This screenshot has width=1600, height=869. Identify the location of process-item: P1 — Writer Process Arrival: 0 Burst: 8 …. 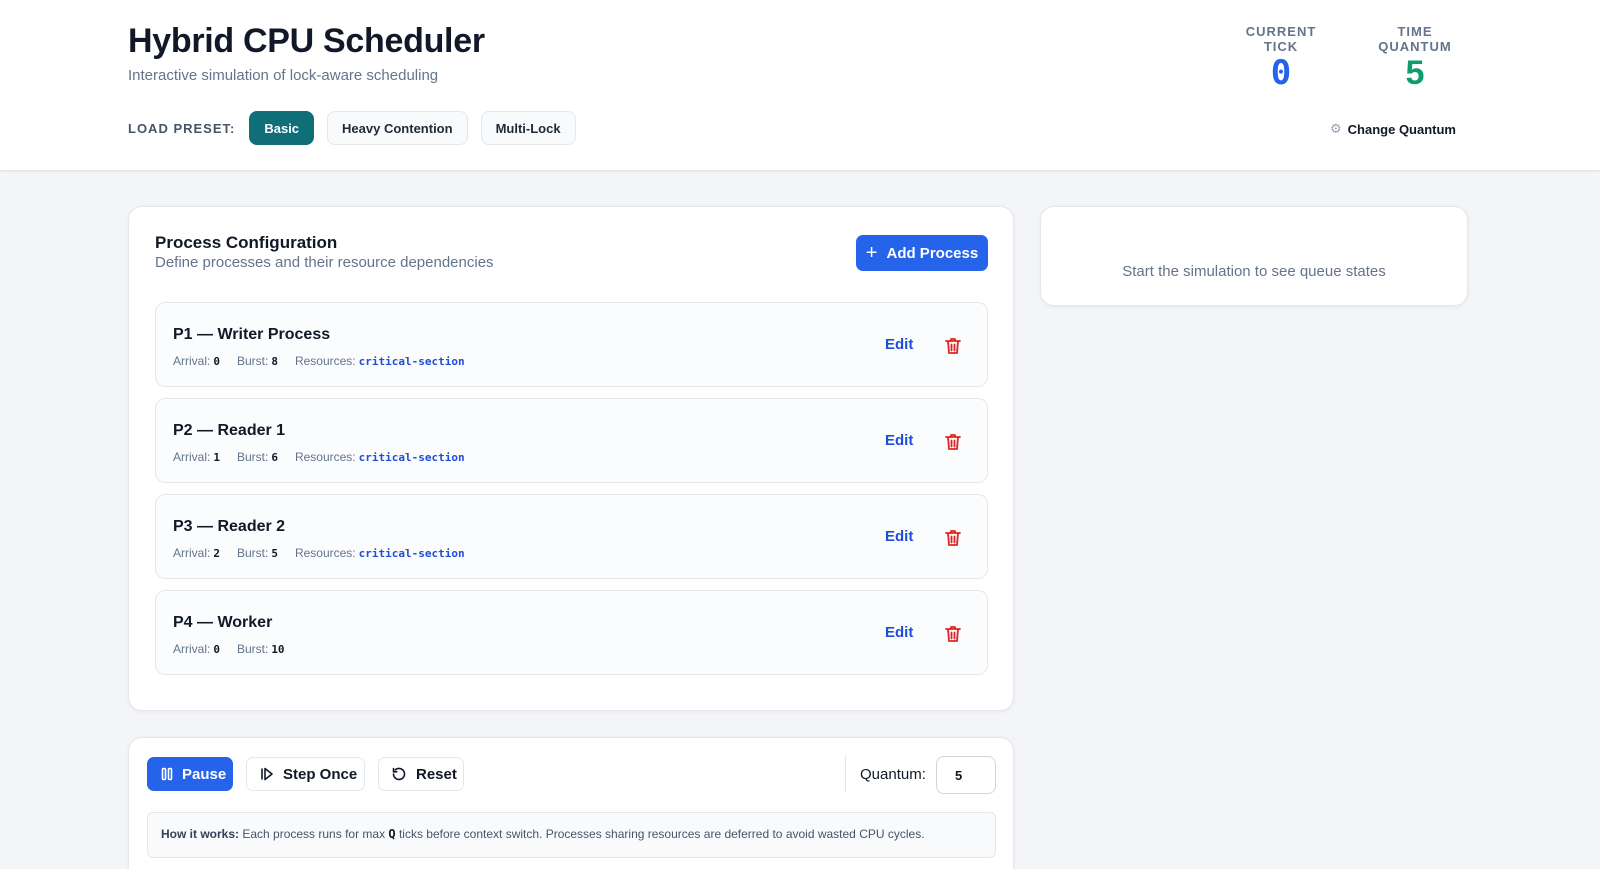
(571, 344).